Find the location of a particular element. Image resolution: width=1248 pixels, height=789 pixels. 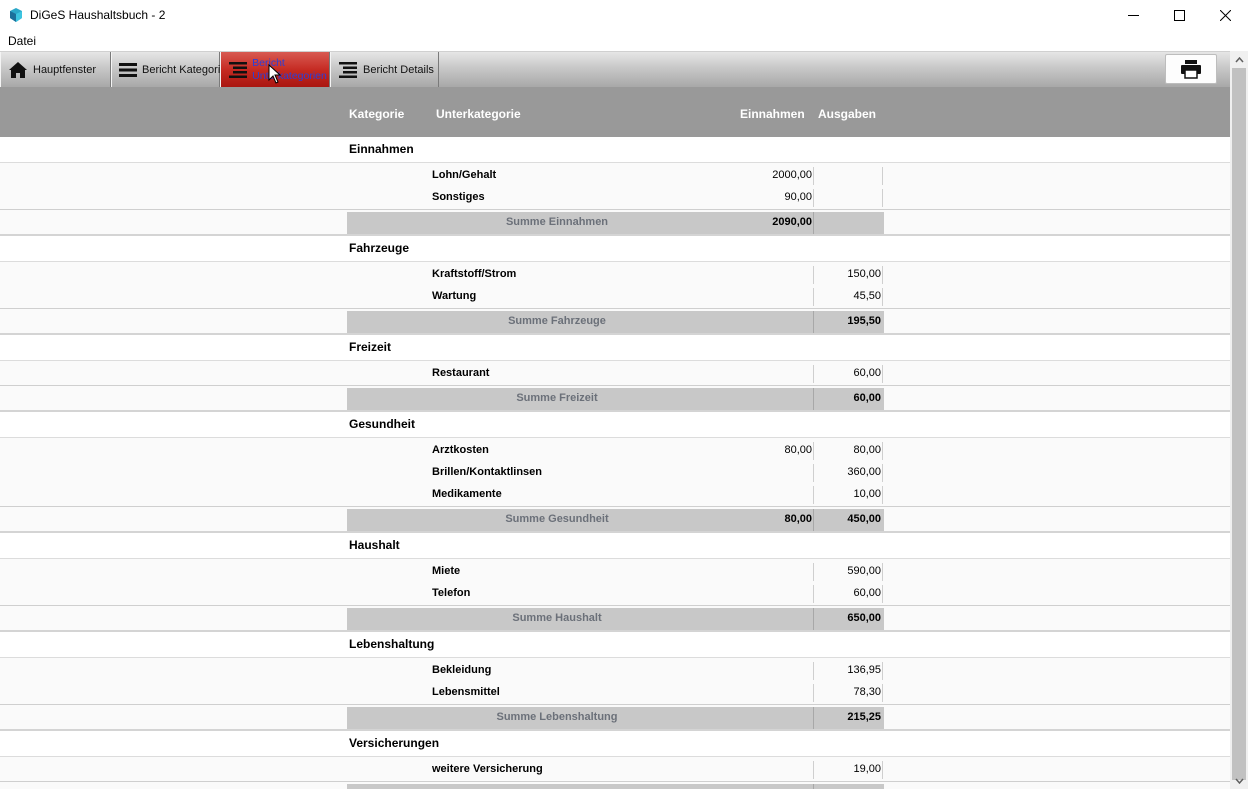

category-items: Miete 590,00 Telefon 60,00 is located at coordinates (615, 582).